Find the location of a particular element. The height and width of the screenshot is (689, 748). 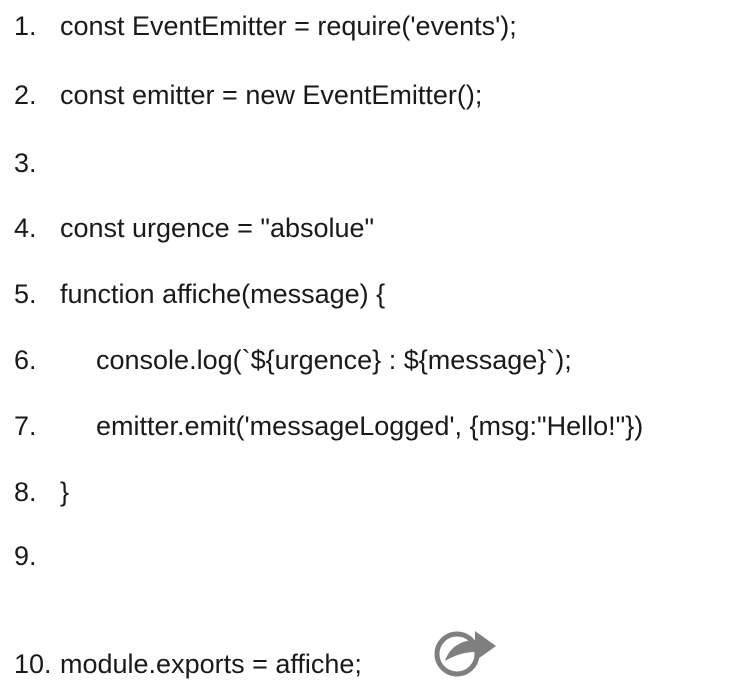

line-code: function affiche(message) { is located at coordinates (223, 294).